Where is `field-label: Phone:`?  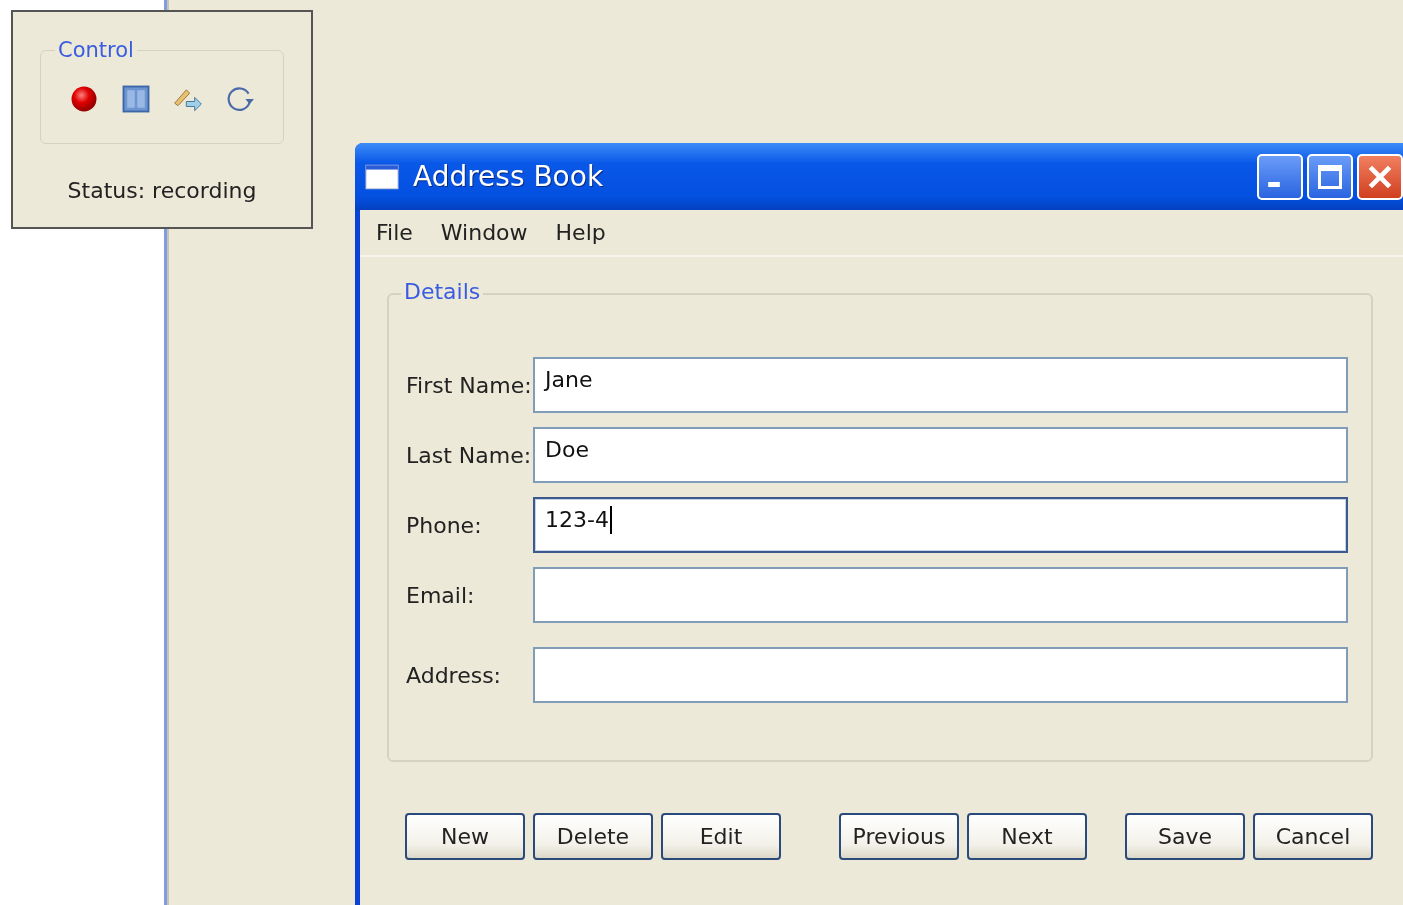
field-label: Phone: is located at coordinates (444, 525).